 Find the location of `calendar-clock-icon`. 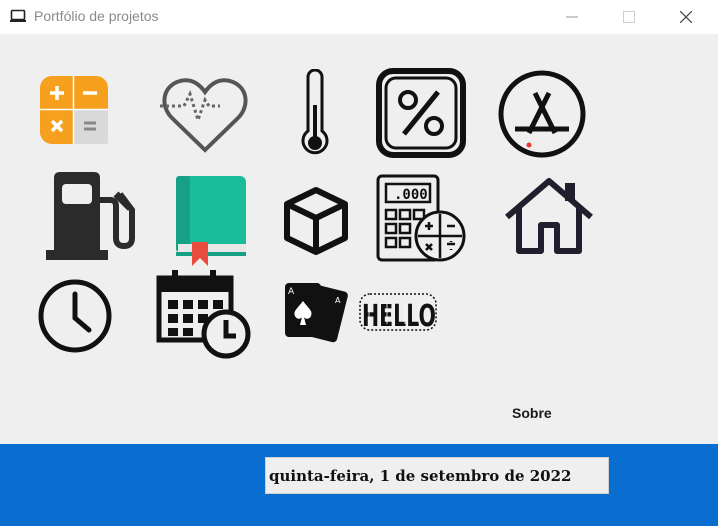

calendar-clock-icon is located at coordinates (203, 314).